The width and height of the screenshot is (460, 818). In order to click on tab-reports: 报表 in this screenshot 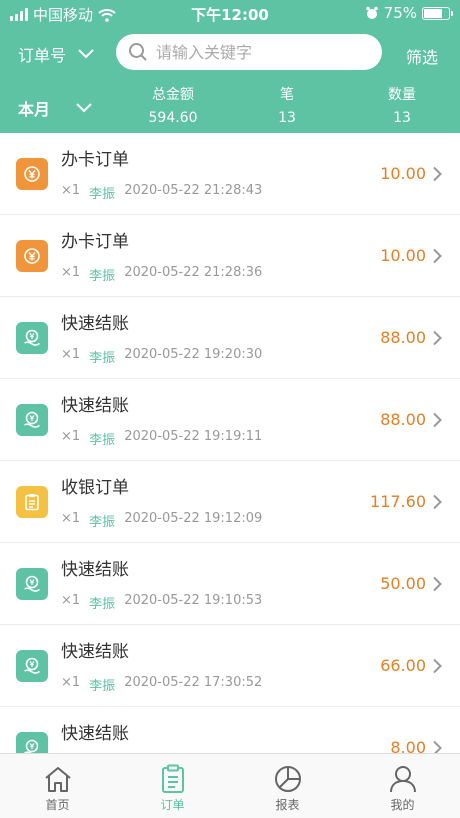, I will do `click(287, 786)`.